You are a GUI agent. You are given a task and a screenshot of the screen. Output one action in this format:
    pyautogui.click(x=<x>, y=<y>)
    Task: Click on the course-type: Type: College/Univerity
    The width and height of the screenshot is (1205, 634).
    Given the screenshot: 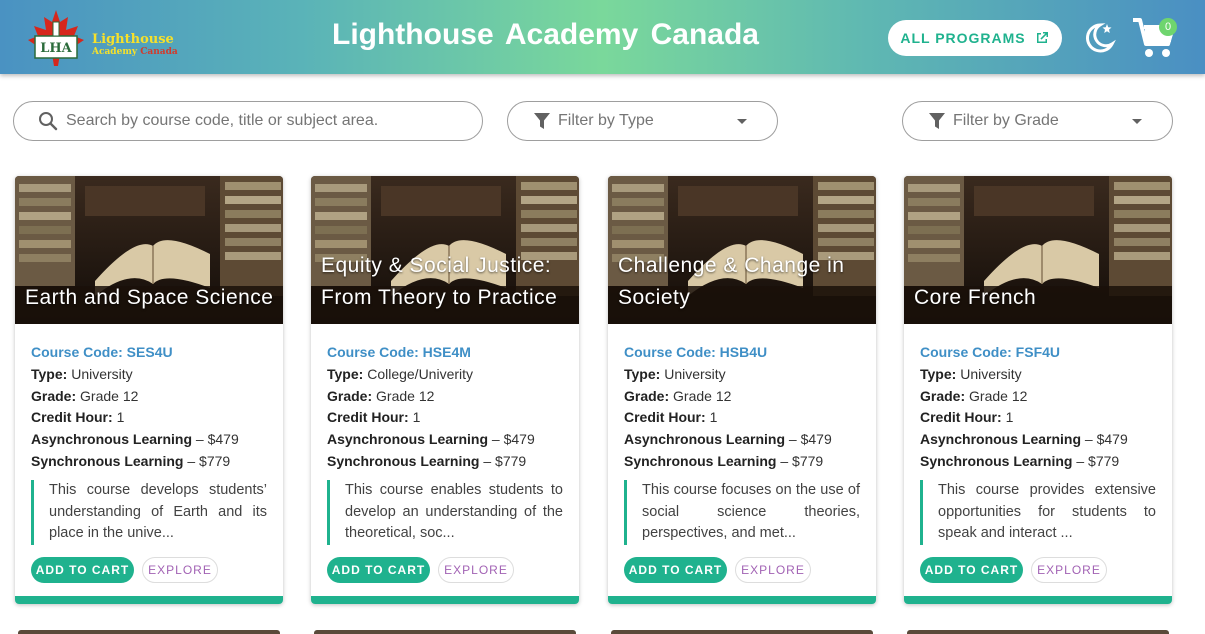 What is the action you would take?
    pyautogui.click(x=447, y=375)
    